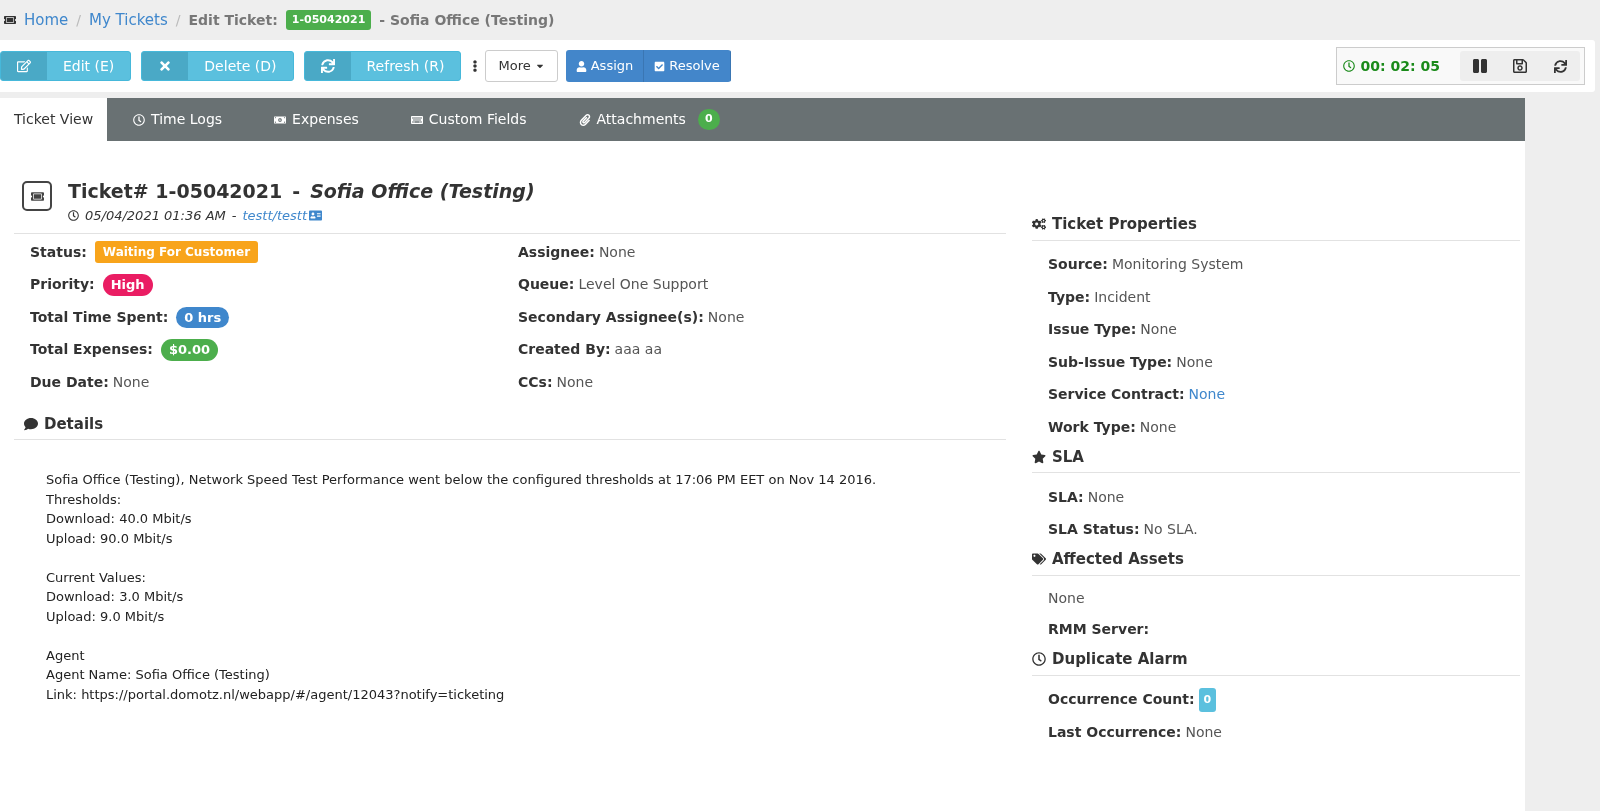 The width and height of the screenshot is (1600, 811). Describe the element at coordinates (274, 215) in the screenshot. I see `author-link: testt/testt` at that location.